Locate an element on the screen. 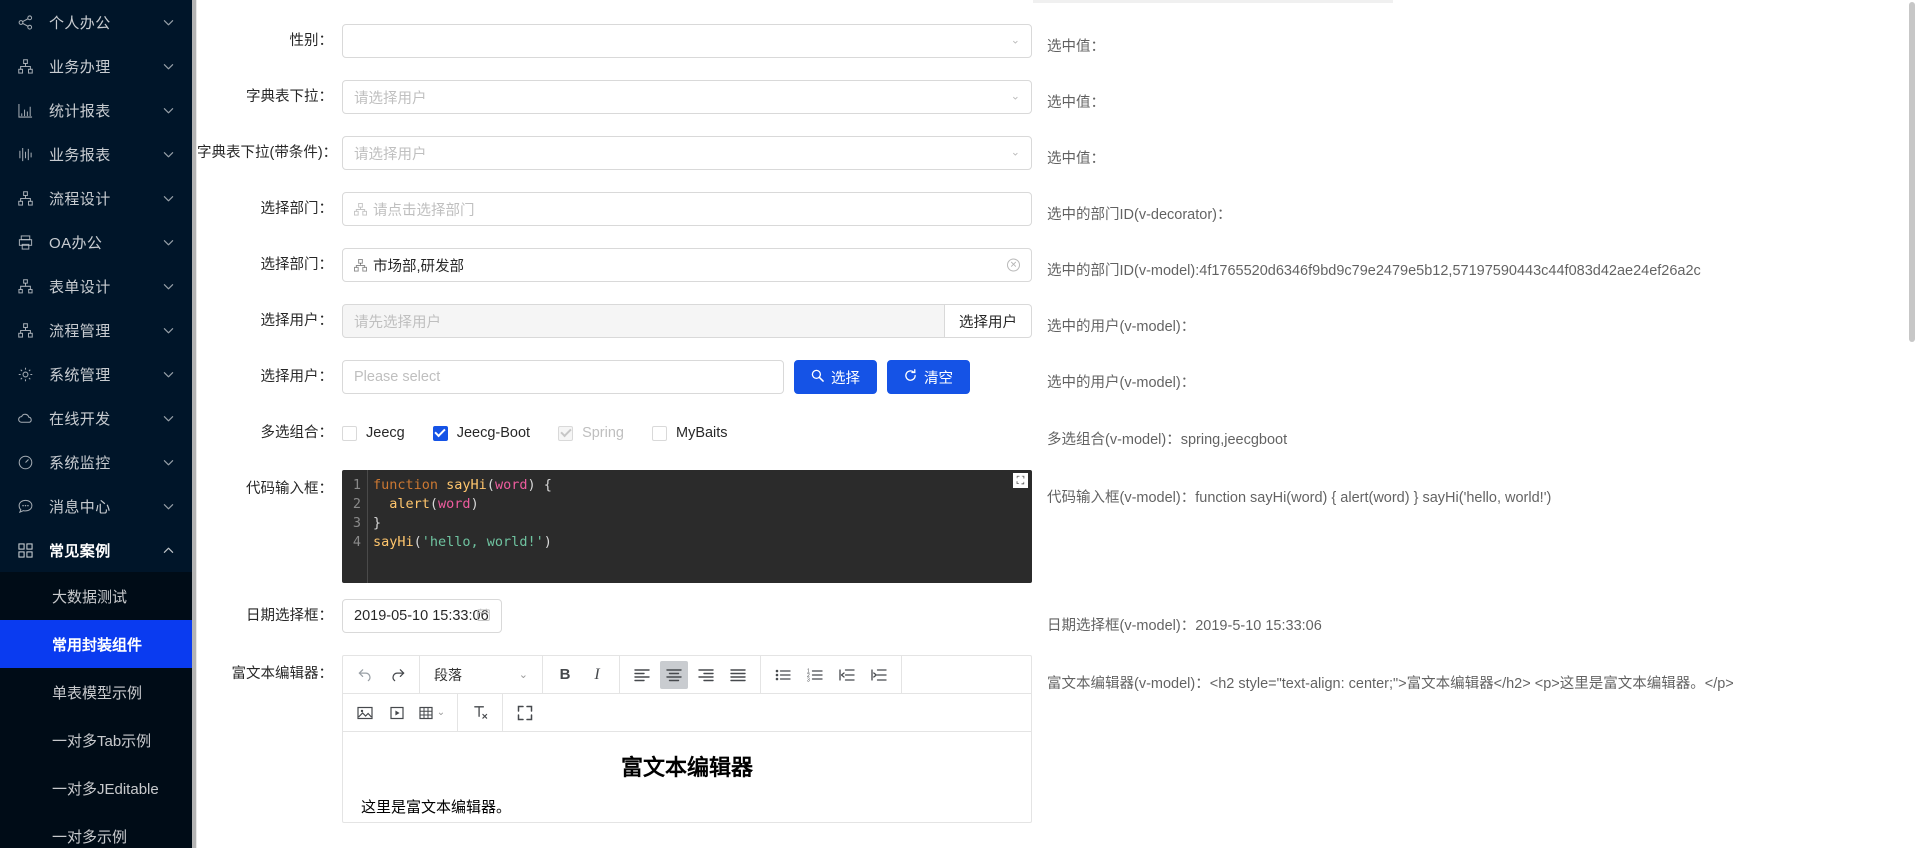  clear-format-icon is located at coordinates (480, 713).